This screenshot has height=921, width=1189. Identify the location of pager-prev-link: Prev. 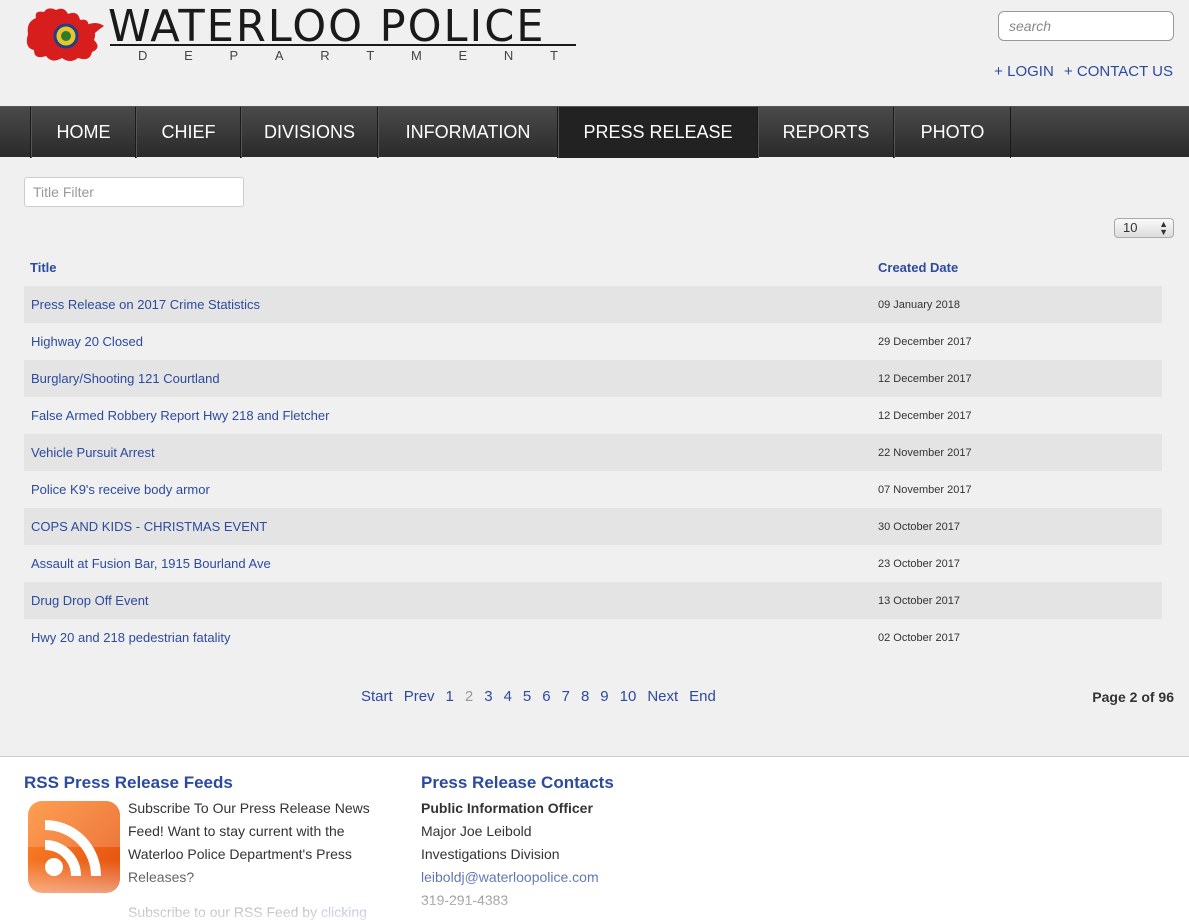
(419, 698).